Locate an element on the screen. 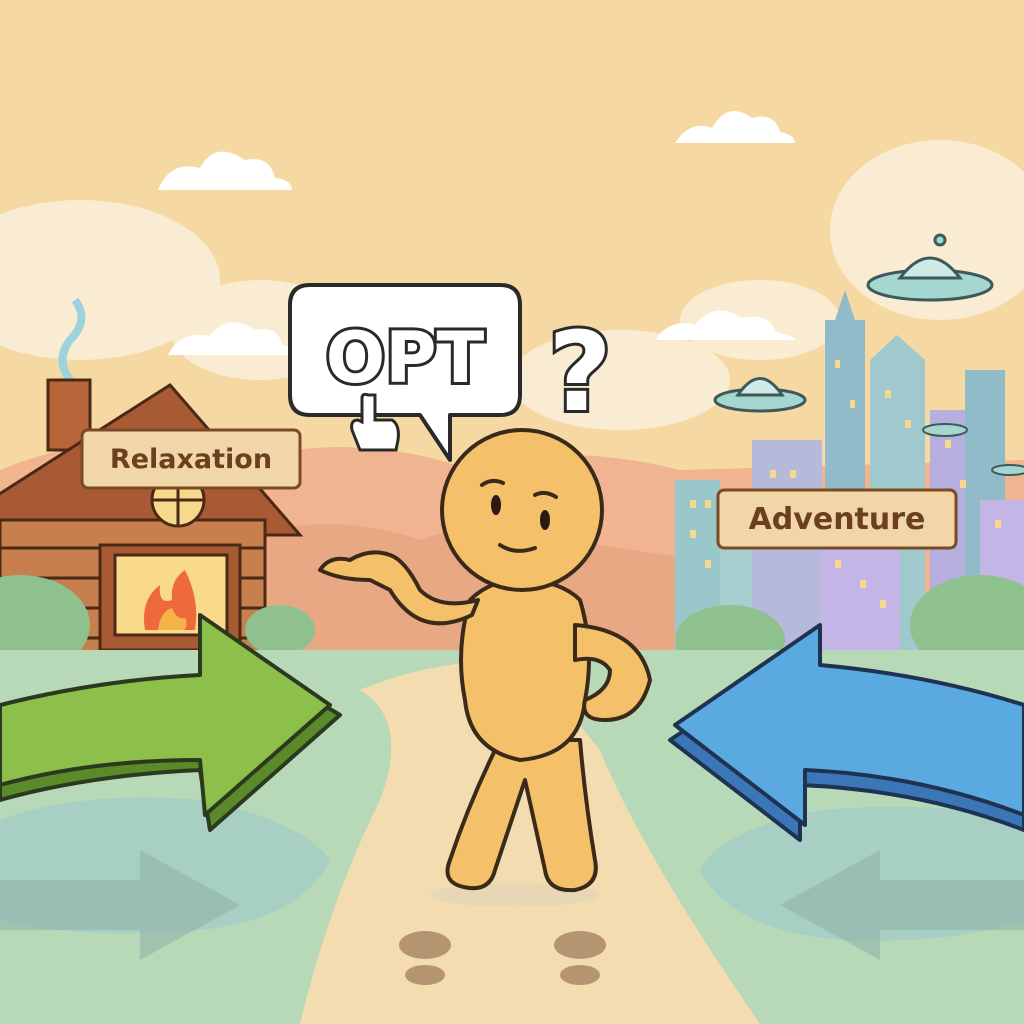 This screenshot has height=1024, width=1024. adventure-sign-label: Adventure is located at coordinates (837, 519).